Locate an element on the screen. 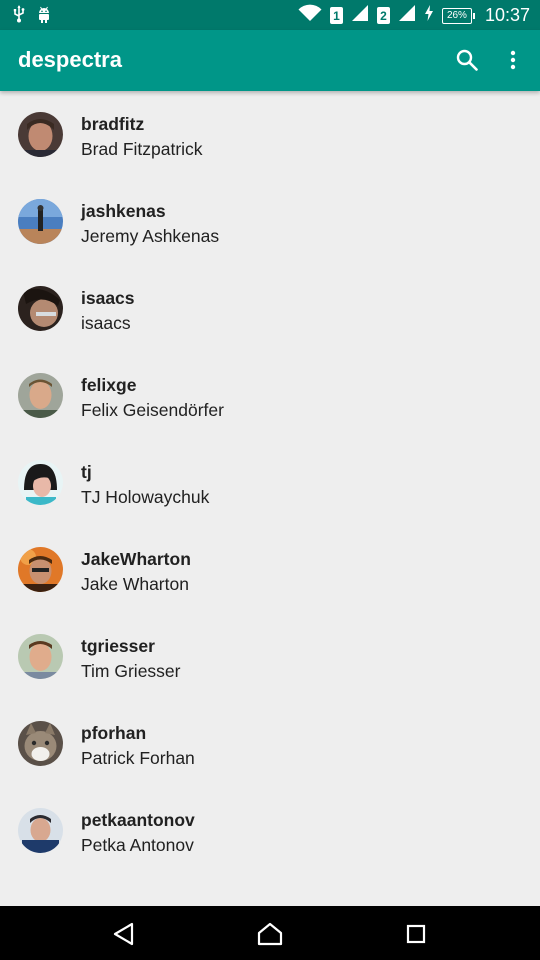  full-name: Brad Fitzpatrick is located at coordinates (142, 149).